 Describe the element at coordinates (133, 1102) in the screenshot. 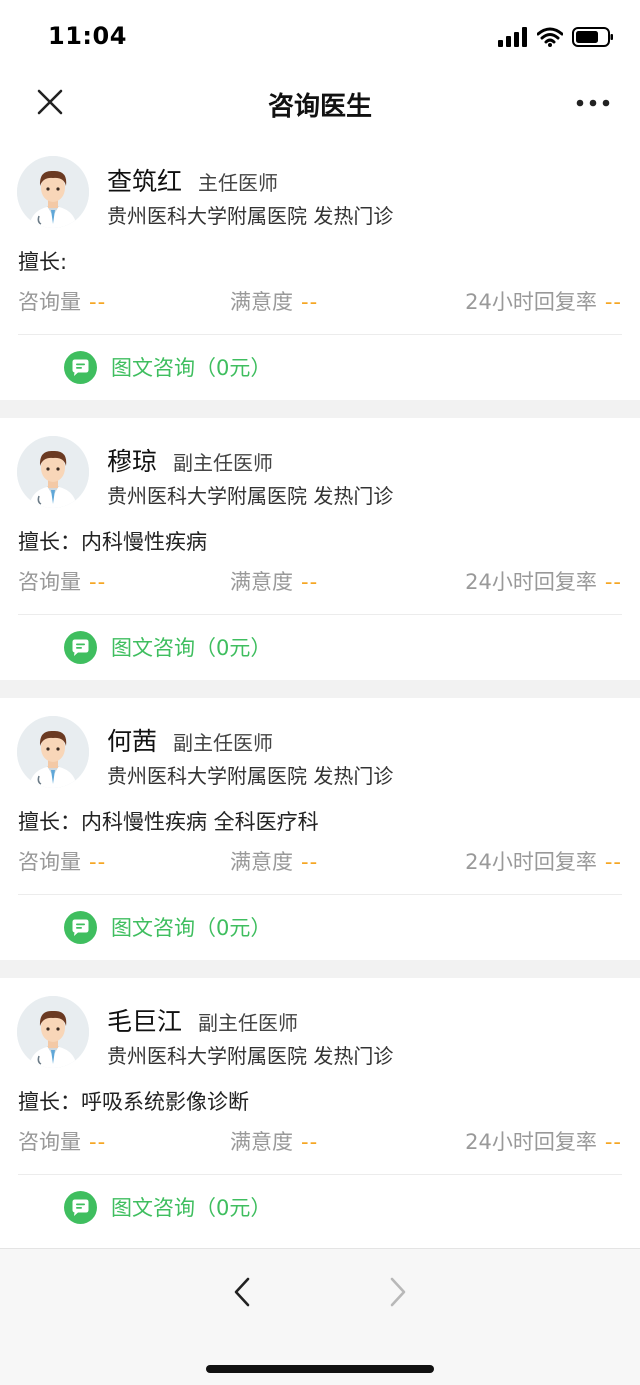

I see `doctor-expertise: 擅长：呼吸系统影像诊断` at that location.